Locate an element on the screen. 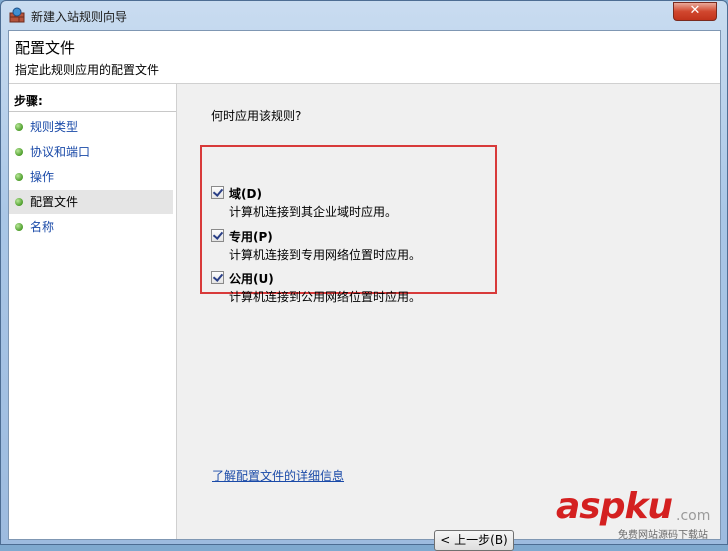  page-title: 配置文件 is located at coordinates (45, 48).